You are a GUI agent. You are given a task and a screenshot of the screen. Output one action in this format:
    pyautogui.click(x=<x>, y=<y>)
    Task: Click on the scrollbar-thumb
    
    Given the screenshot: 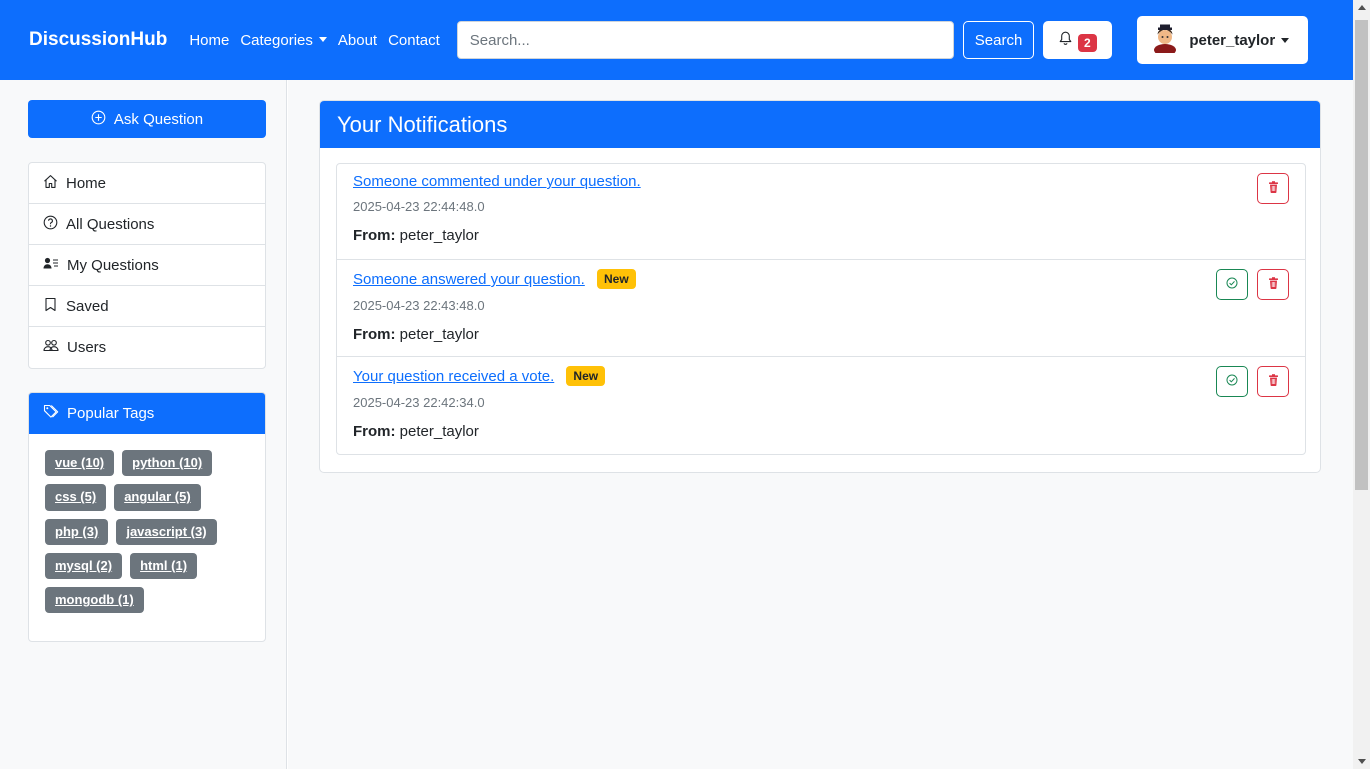 What is the action you would take?
    pyautogui.click(x=1361, y=255)
    